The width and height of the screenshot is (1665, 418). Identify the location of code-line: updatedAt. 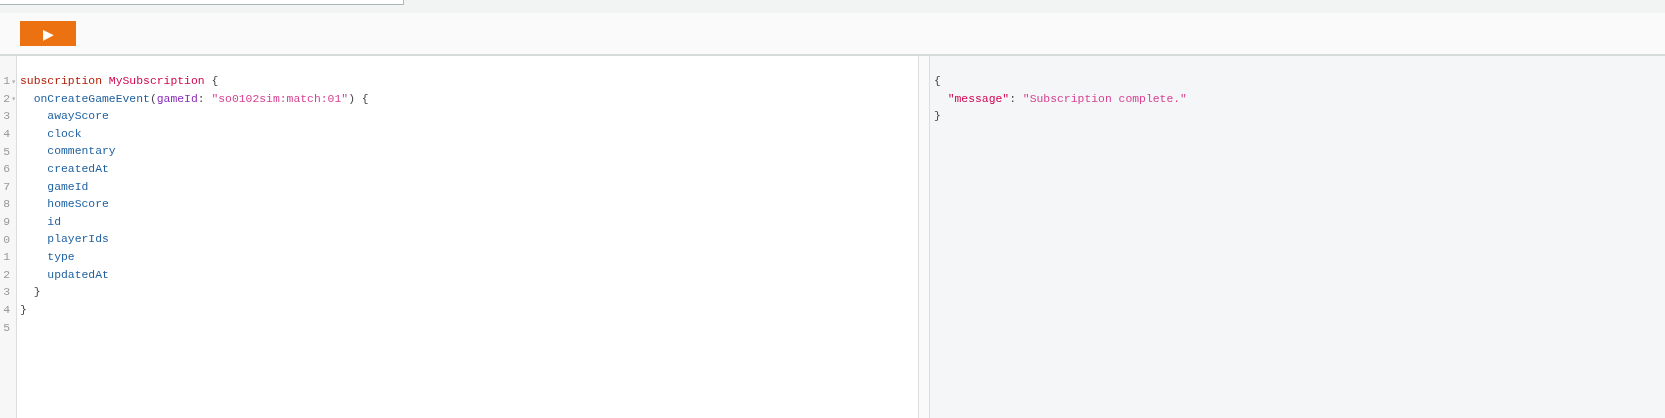
(78, 275).